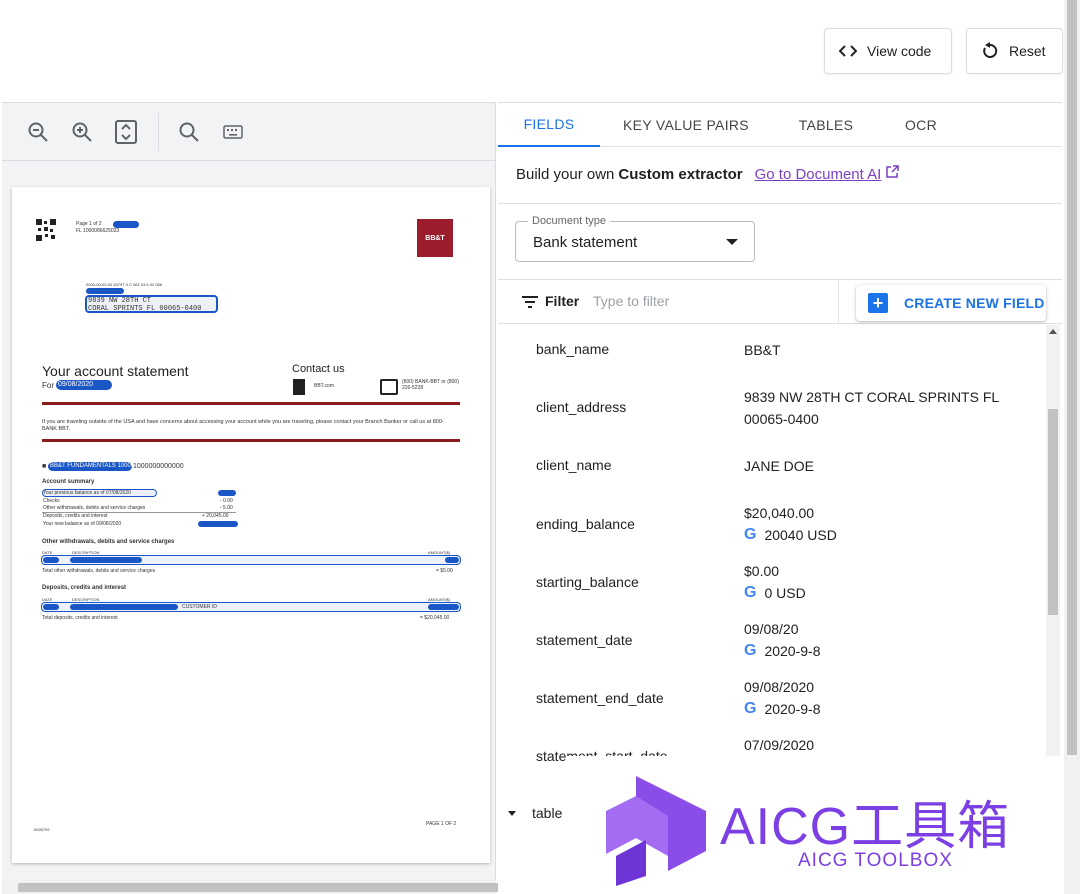 The width and height of the screenshot is (1080, 894). Describe the element at coordinates (389, 387) in the screenshot. I see `phone-icon` at that location.